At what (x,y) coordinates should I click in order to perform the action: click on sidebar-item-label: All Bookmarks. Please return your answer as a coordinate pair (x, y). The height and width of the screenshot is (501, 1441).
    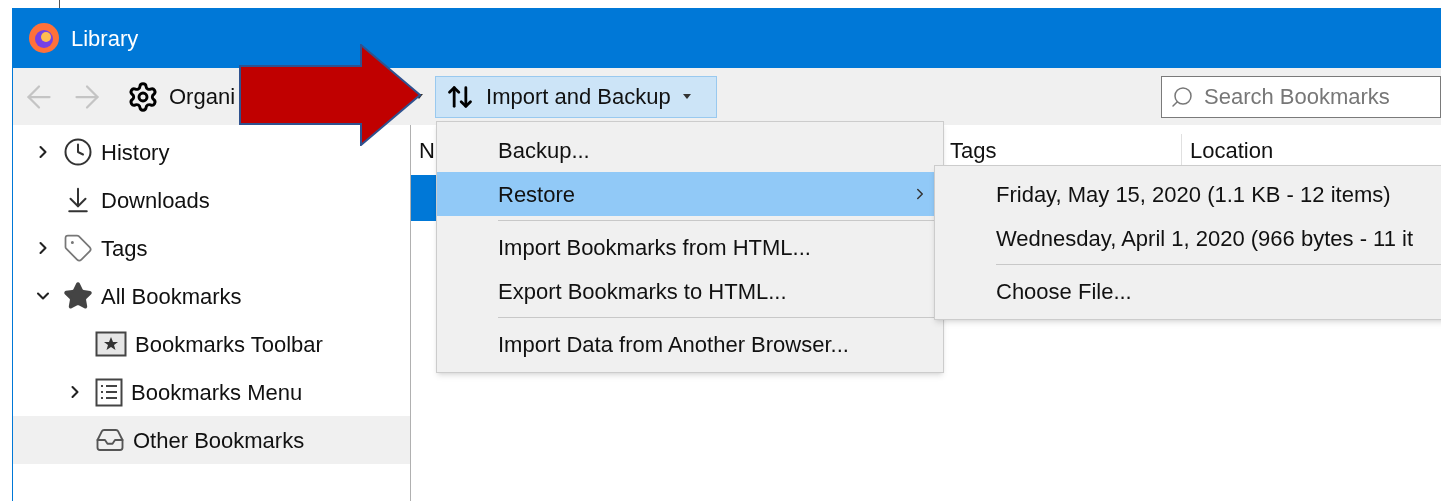
    Looking at the image, I should click on (171, 296).